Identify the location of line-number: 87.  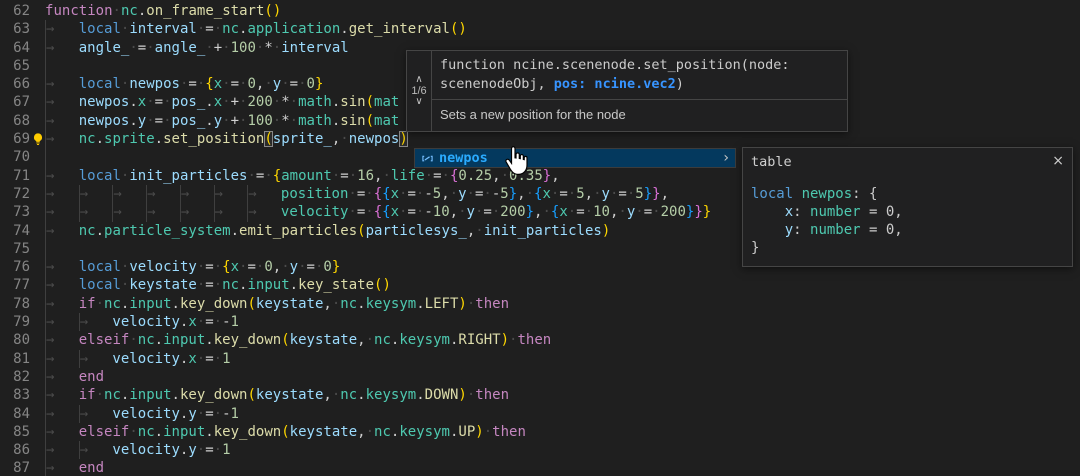
(15, 467).